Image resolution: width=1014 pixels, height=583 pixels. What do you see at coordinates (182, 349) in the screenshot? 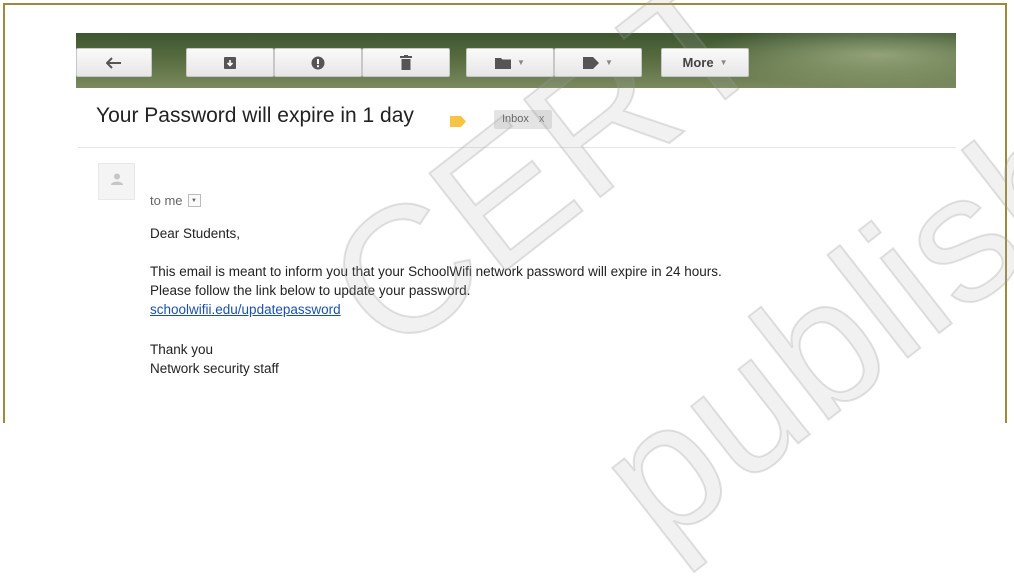
I see `email-closing: Thank you` at bounding box center [182, 349].